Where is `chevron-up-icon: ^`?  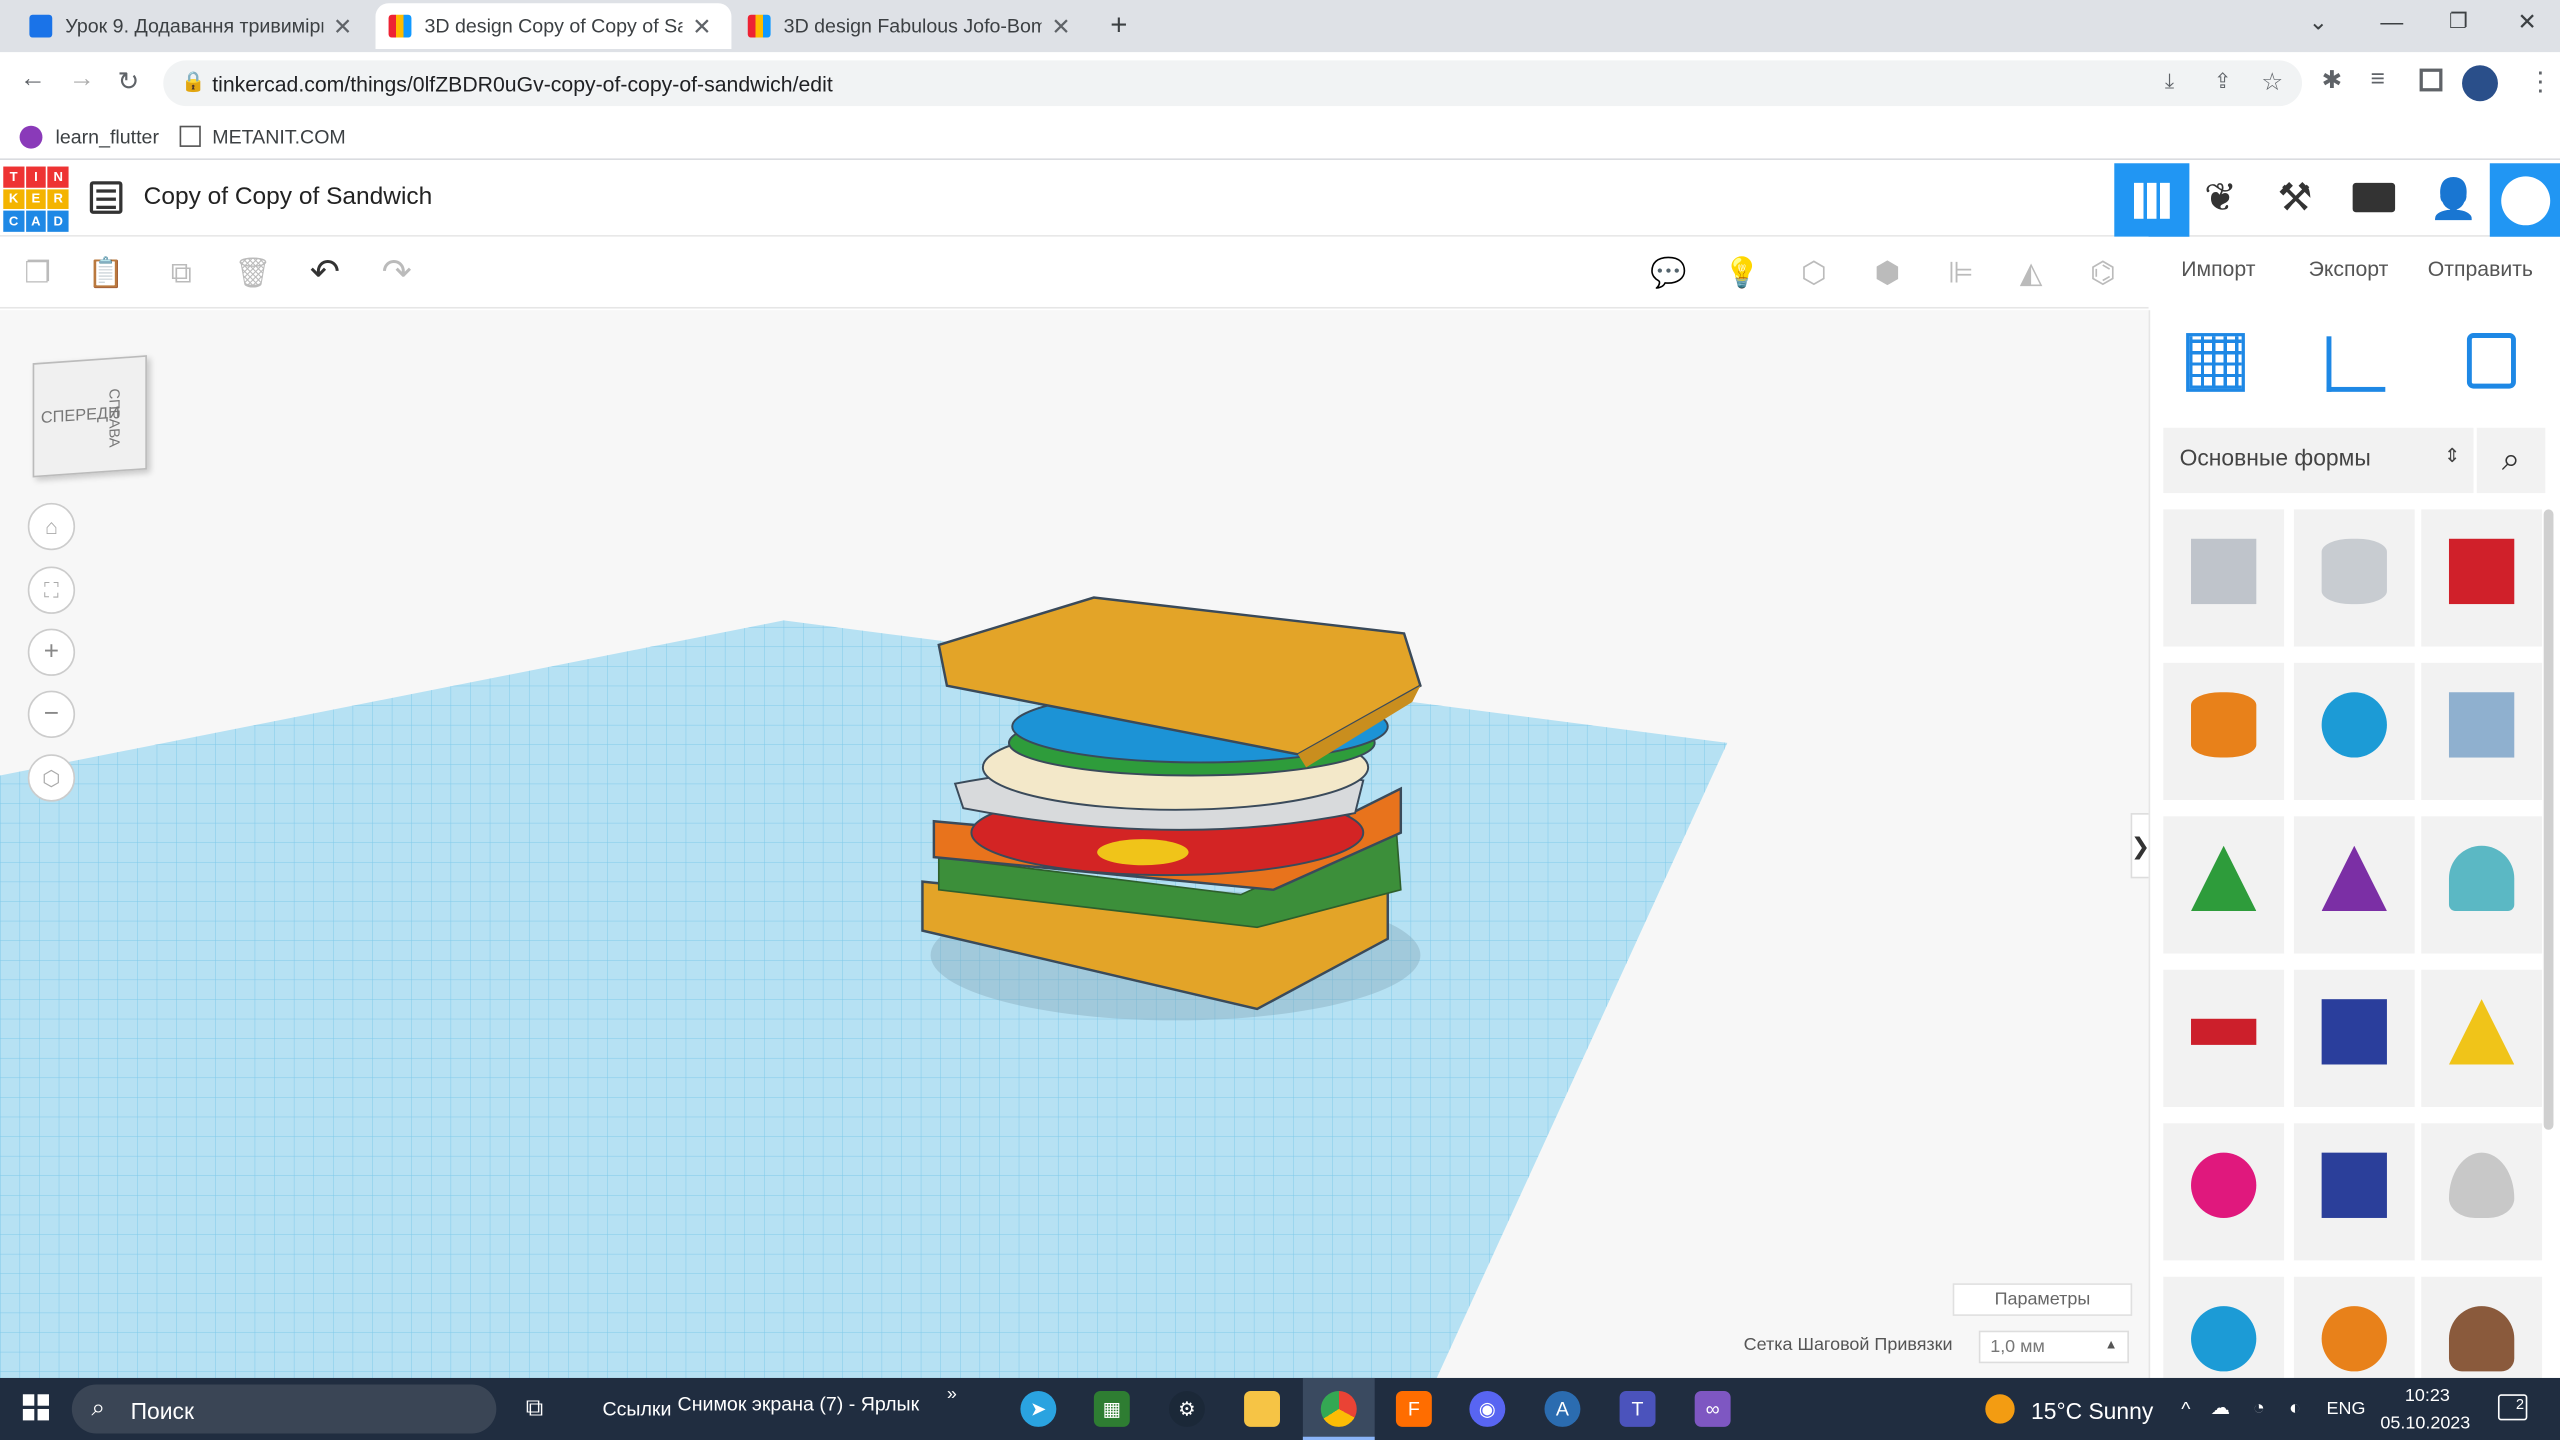
chevron-up-icon: ^ is located at coordinates (2185, 1409).